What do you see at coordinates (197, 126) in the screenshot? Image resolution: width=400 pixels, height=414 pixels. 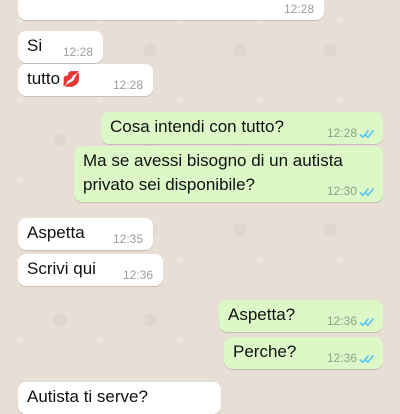 I see `message-text: Cosa intendi con tutto?` at bounding box center [197, 126].